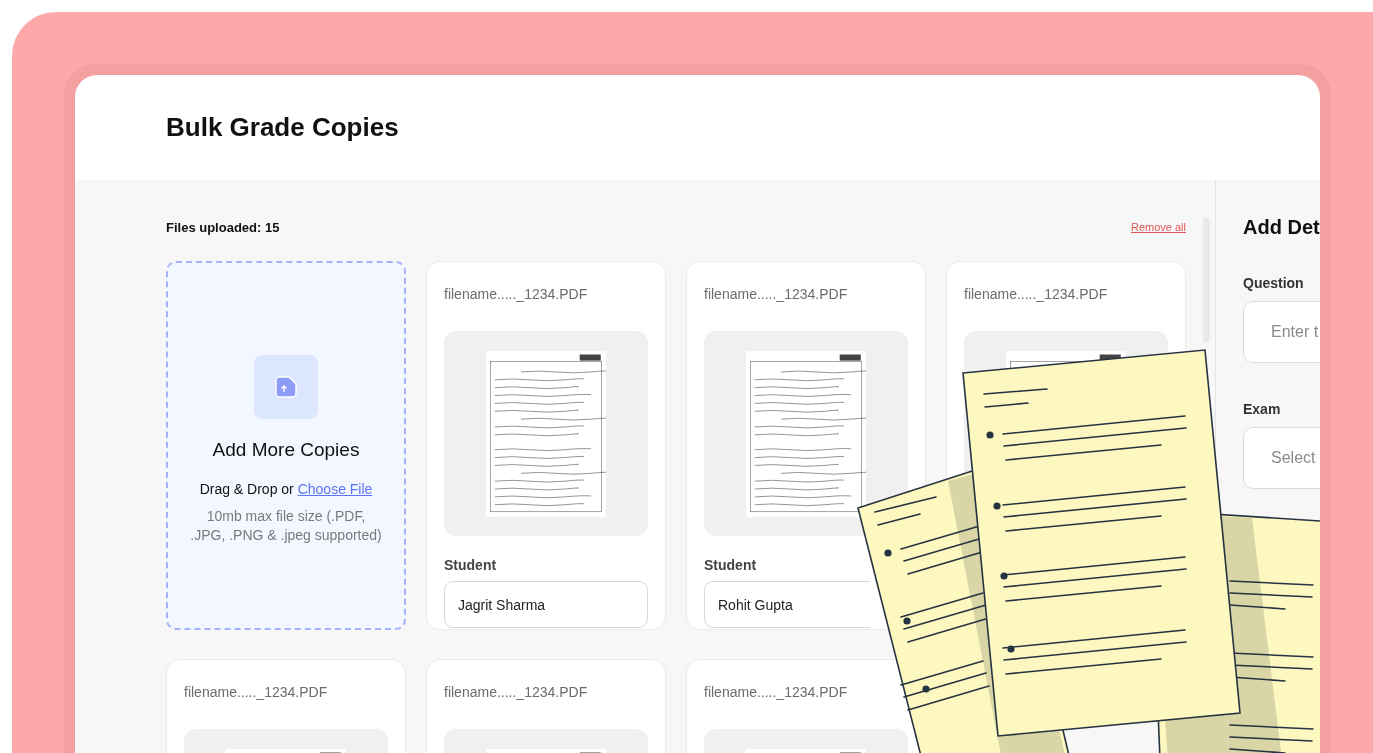 This screenshot has height=753, width=1373. Describe the element at coordinates (282, 127) in the screenshot. I see `page-title: Bulk Grade Copies` at that location.